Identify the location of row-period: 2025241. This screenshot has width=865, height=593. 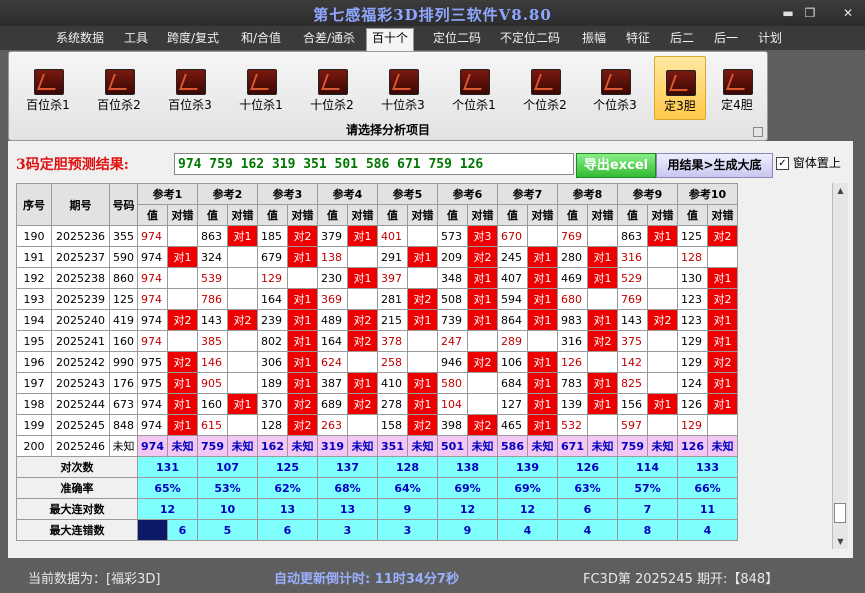
(80, 341).